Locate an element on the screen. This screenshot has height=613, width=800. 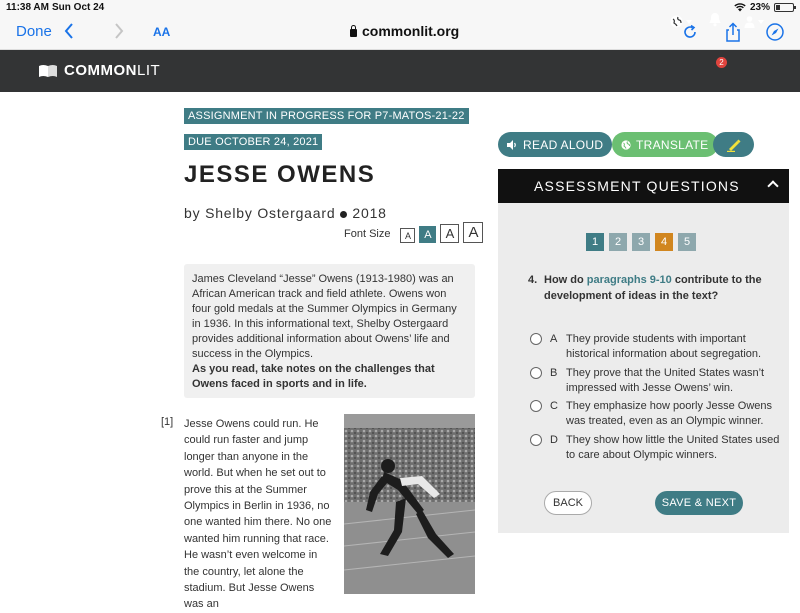
bell-icon is located at coordinates (715, 20).